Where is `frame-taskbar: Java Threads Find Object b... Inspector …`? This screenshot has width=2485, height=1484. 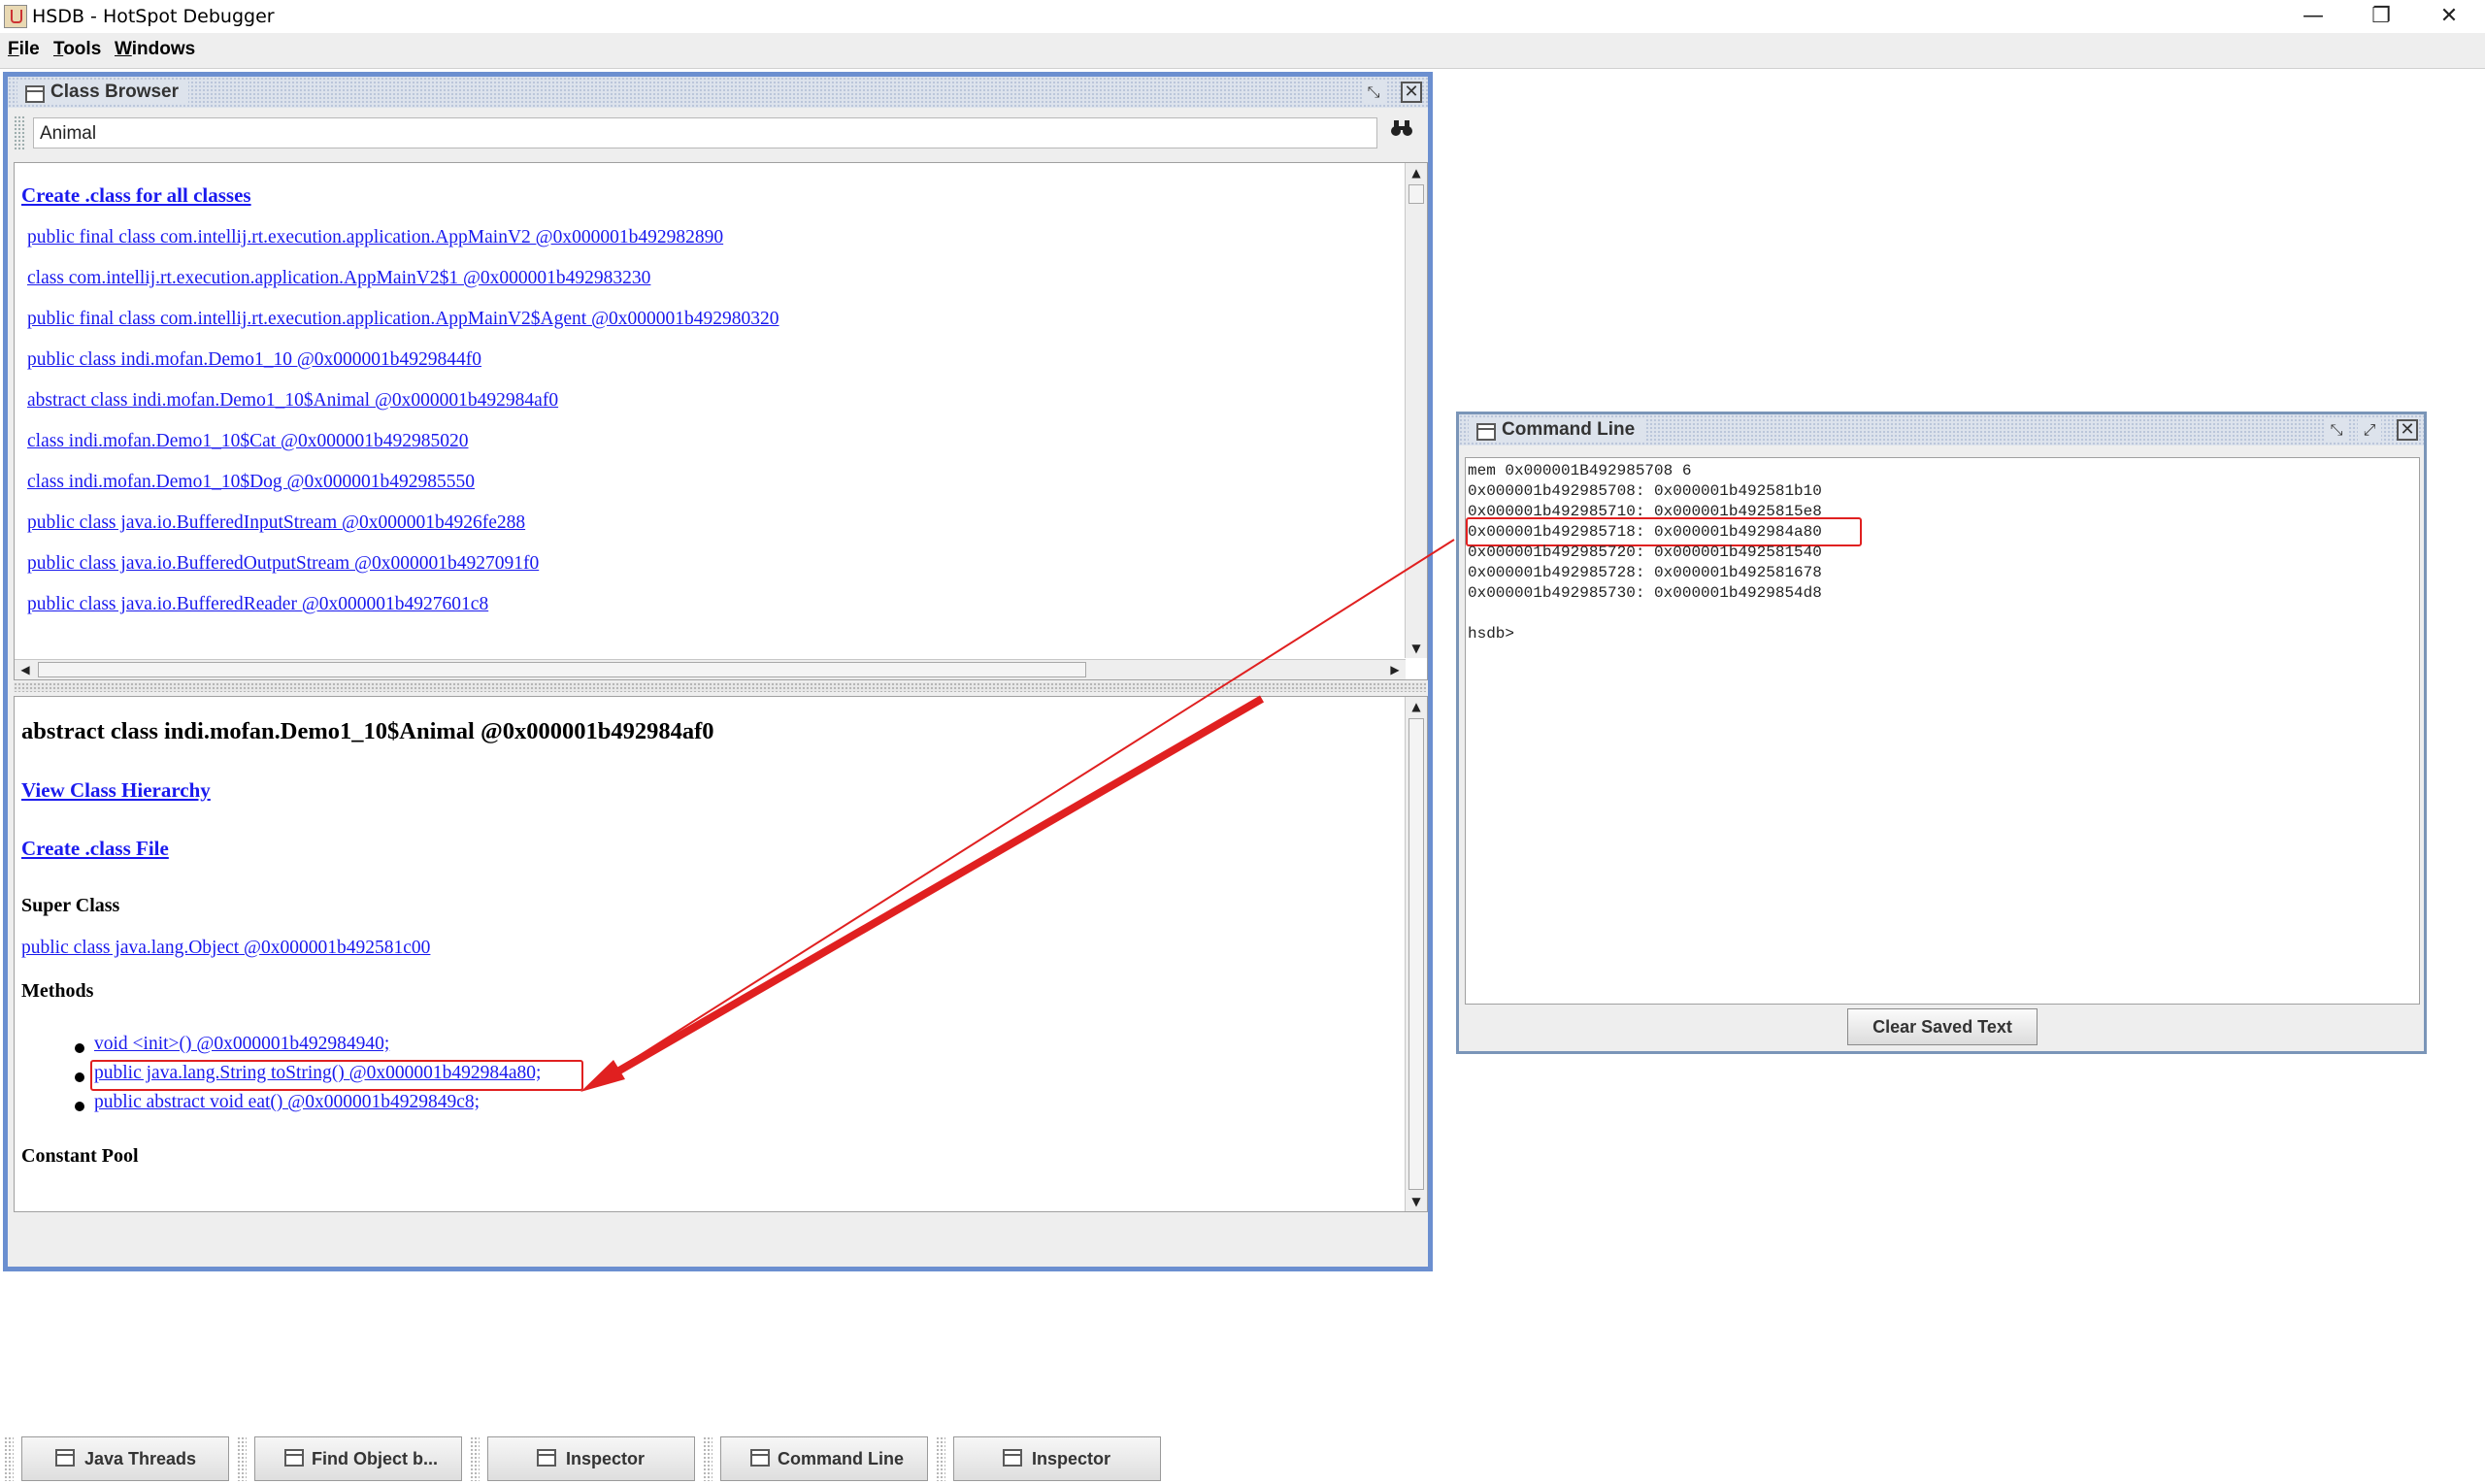
frame-taskbar: Java Threads Find Object b... Inspector … is located at coordinates (1242, 1457).